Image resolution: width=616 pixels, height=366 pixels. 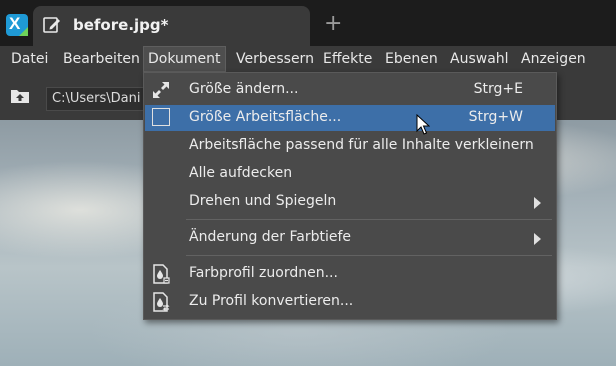 What do you see at coordinates (350, 90) in the screenshot?
I see `menu-item-resize: Größe ändern... Strg+E` at bounding box center [350, 90].